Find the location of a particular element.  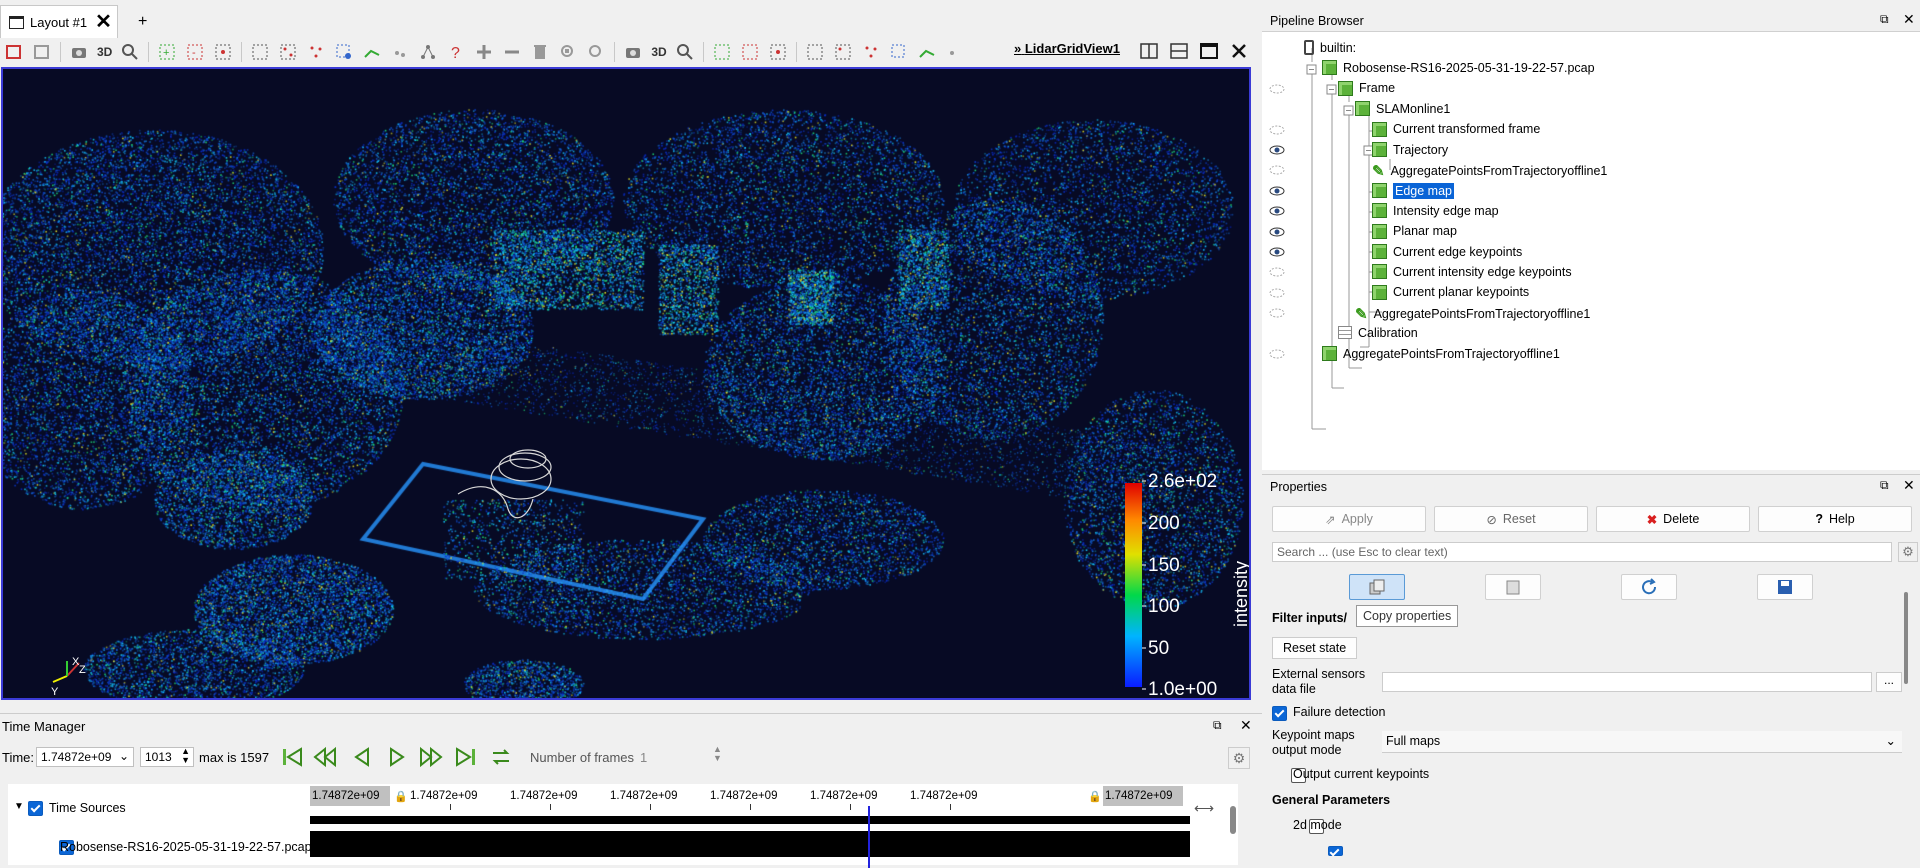

next-option-checkbox is located at coordinates (1335, 850).